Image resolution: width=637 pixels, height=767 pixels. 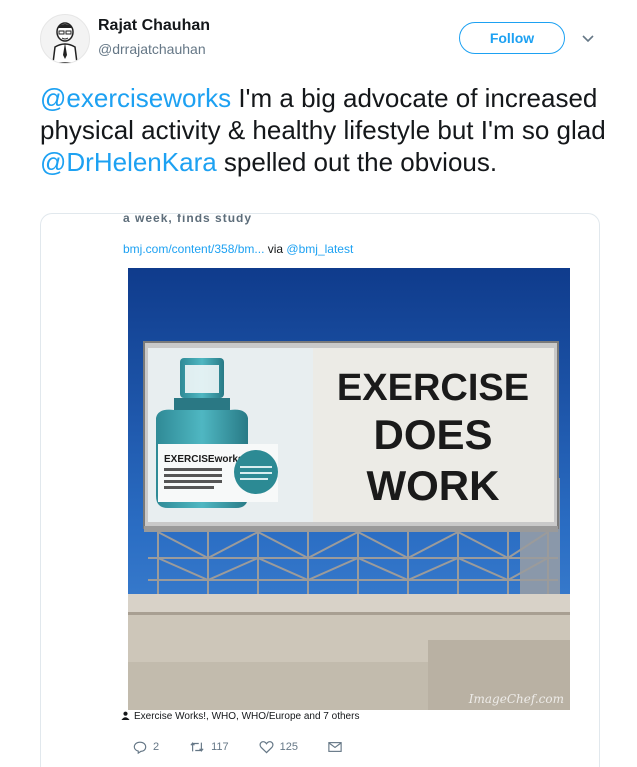 What do you see at coordinates (433, 388) in the screenshot?
I see `billboard-text-line: EXERCISE` at bounding box center [433, 388].